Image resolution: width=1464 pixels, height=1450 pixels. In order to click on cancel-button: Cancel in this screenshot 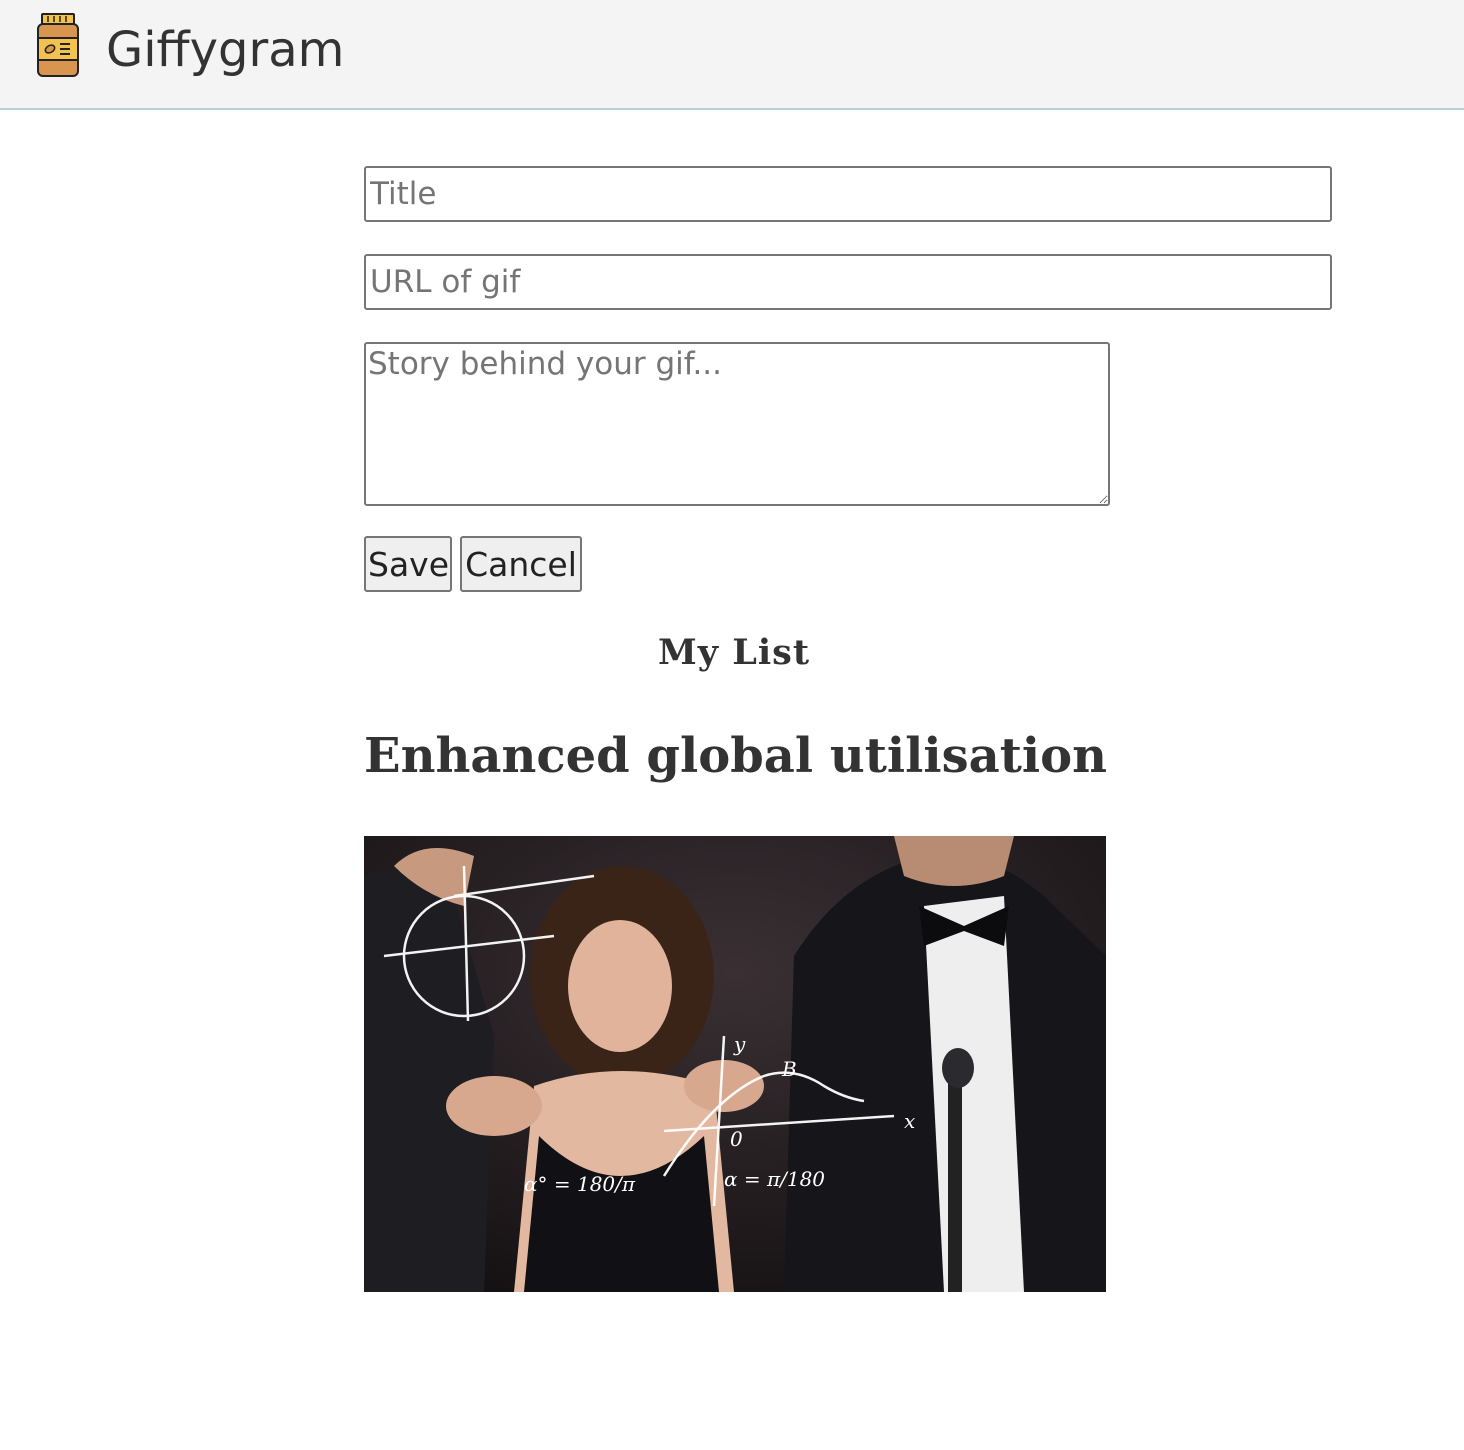, I will do `click(521, 564)`.